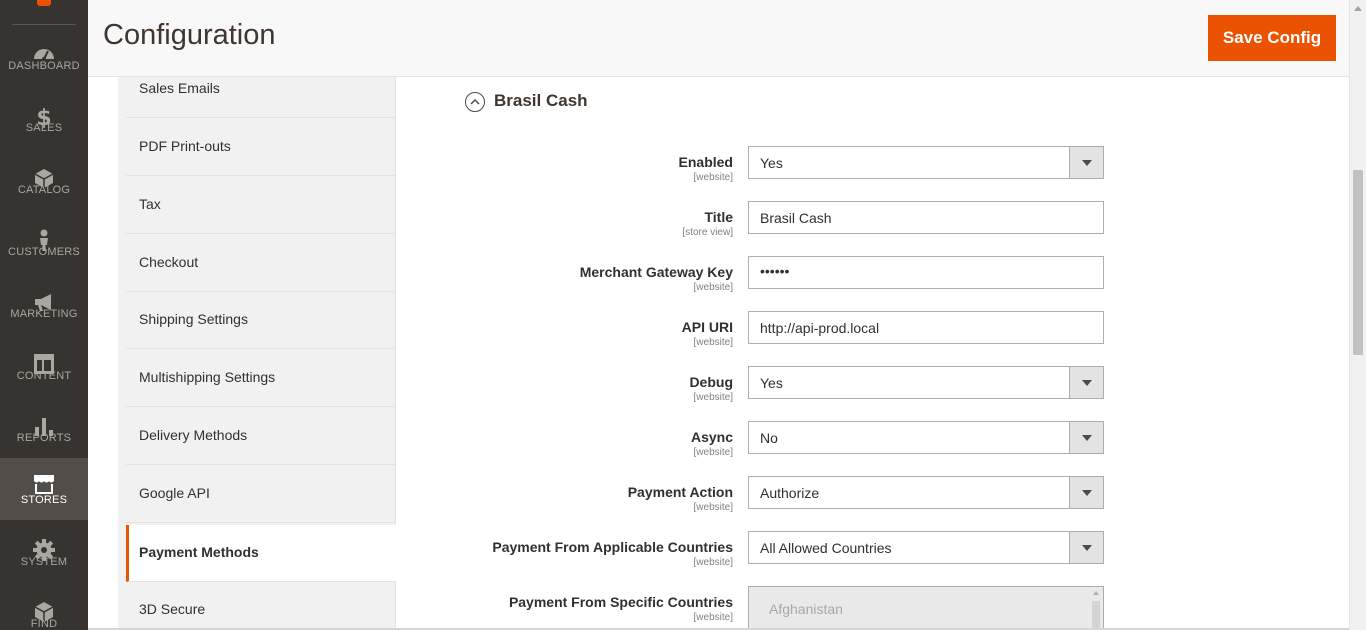  I want to click on specific-countries-multiselect: Afghanistan, so click(926, 608).